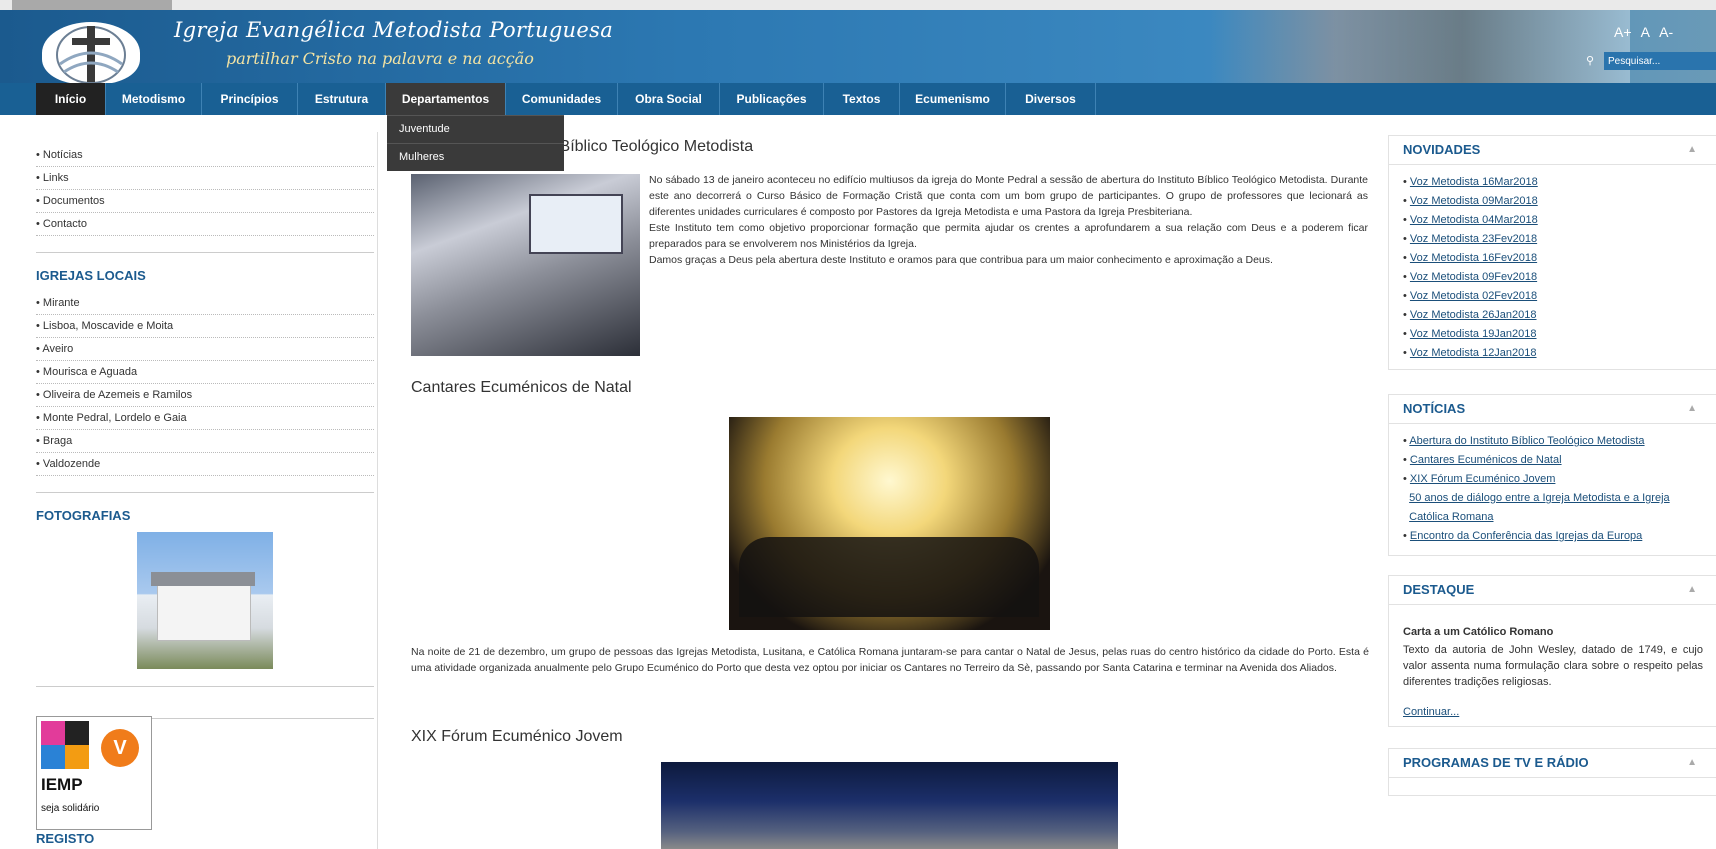 This screenshot has height=849, width=1716. What do you see at coordinates (120, 748) in the screenshot?
I see `volunteer-badge-icon: V` at bounding box center [120, 748].